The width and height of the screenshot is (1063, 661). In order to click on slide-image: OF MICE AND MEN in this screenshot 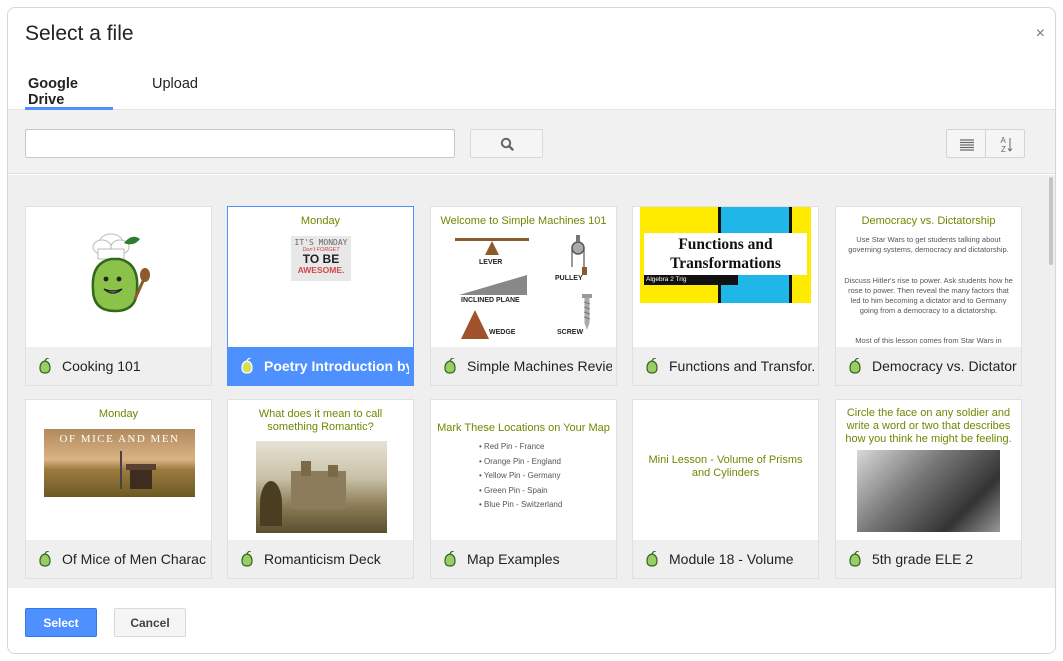, I will do `click(119, 463)`.